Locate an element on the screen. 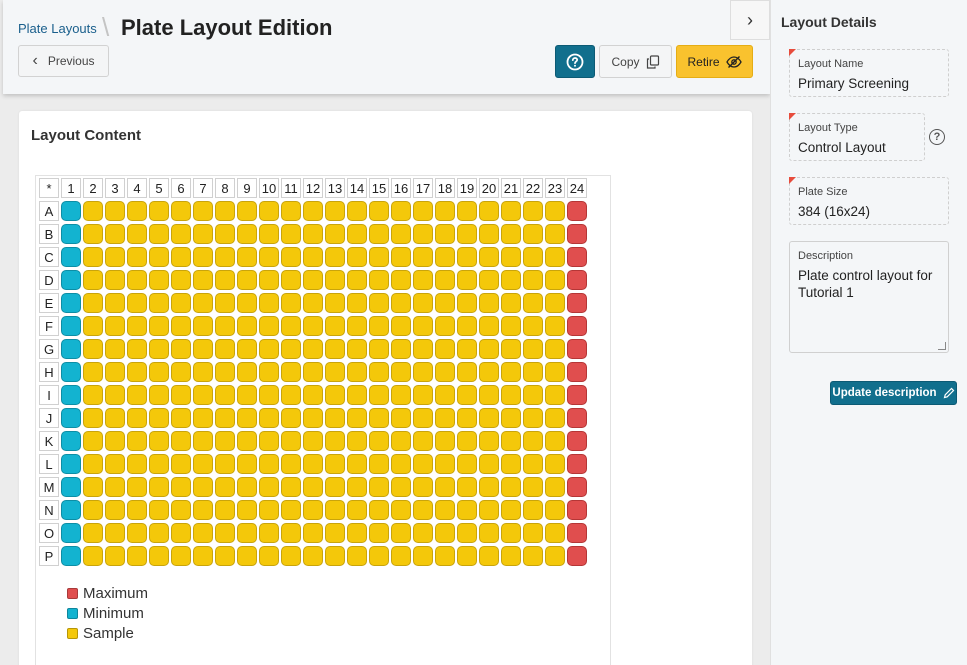 The height and width of the screenshot is (665, 967). well-A7 is located at coordinates (203, 211).